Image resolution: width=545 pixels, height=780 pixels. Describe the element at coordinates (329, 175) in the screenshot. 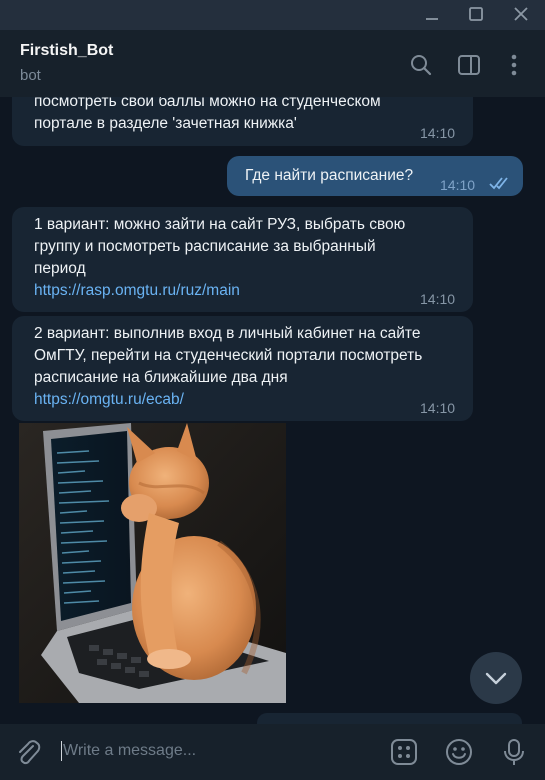

I see `message-text: Где найти расписание?` at that location.